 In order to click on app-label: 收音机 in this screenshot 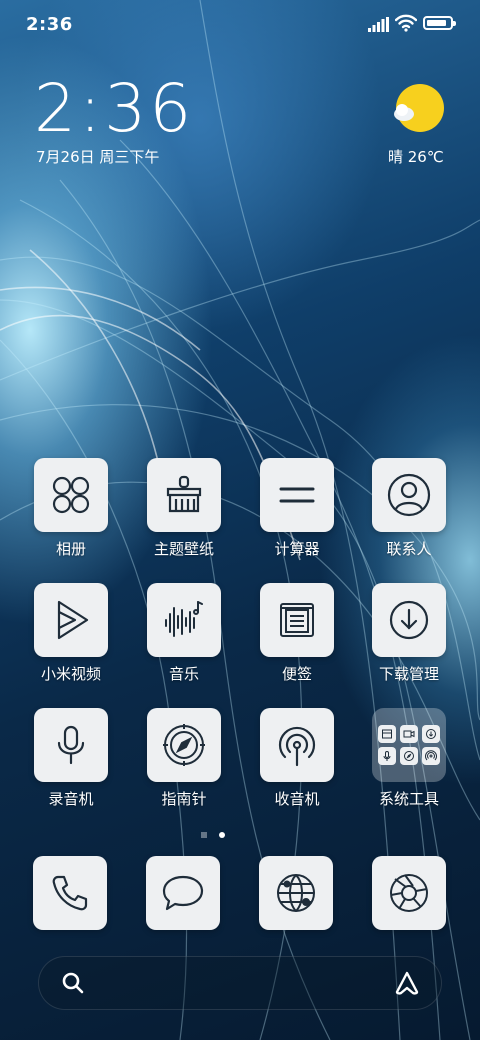, I will do `click(297, 799)`.